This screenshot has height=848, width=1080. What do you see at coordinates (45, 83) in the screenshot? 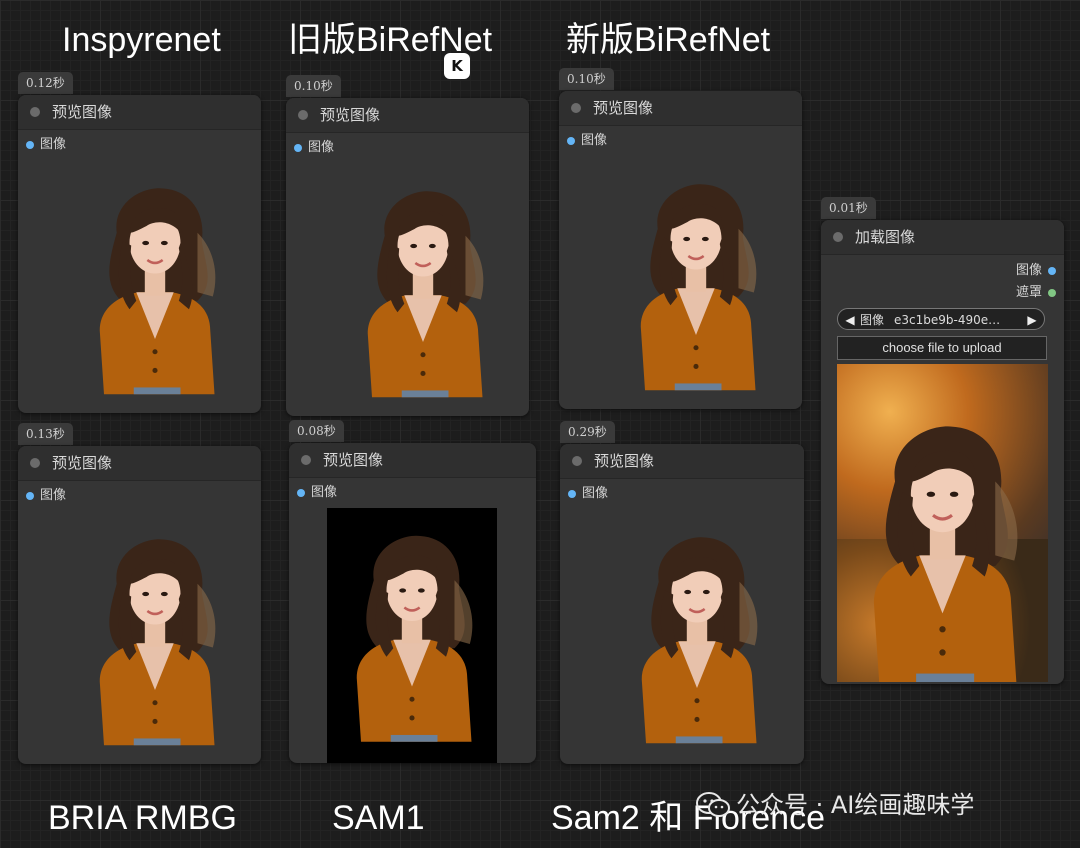
I see `time-badge: 0.12秒` at bounding box center [45, 83].